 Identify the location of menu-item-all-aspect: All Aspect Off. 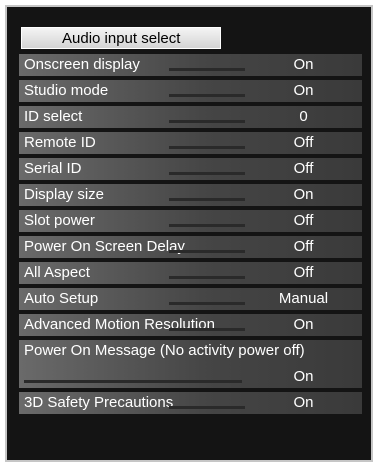
(190, 273).